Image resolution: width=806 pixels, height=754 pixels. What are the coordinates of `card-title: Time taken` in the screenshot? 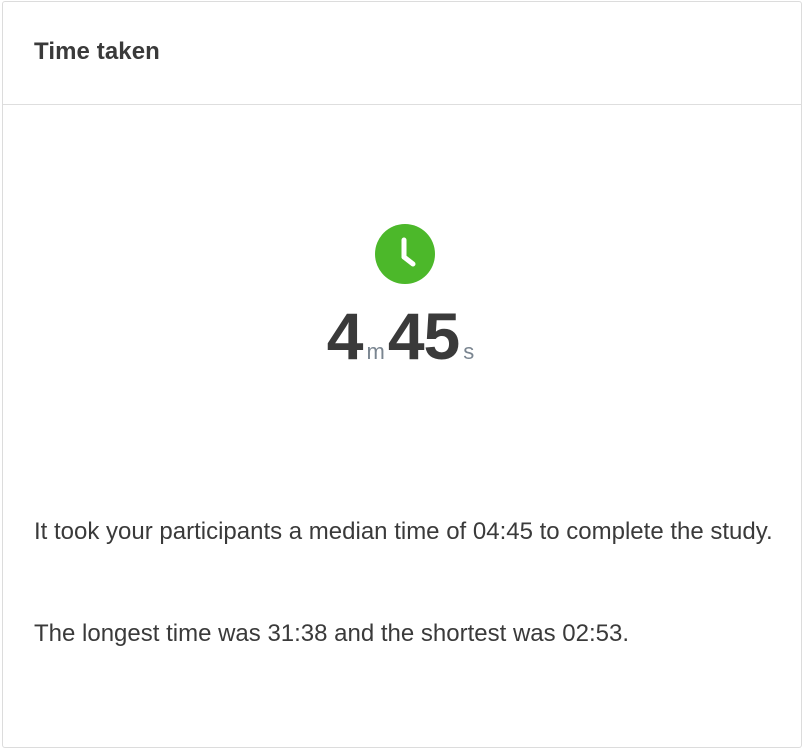 It's located at (97, 51).